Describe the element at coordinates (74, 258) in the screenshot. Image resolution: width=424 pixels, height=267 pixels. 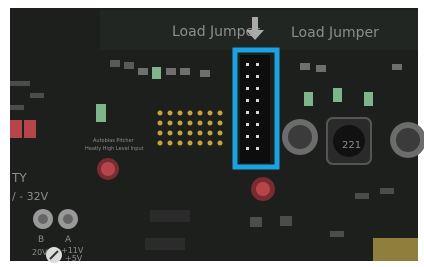
I see `edge-mark-5v: +5V` at that location.